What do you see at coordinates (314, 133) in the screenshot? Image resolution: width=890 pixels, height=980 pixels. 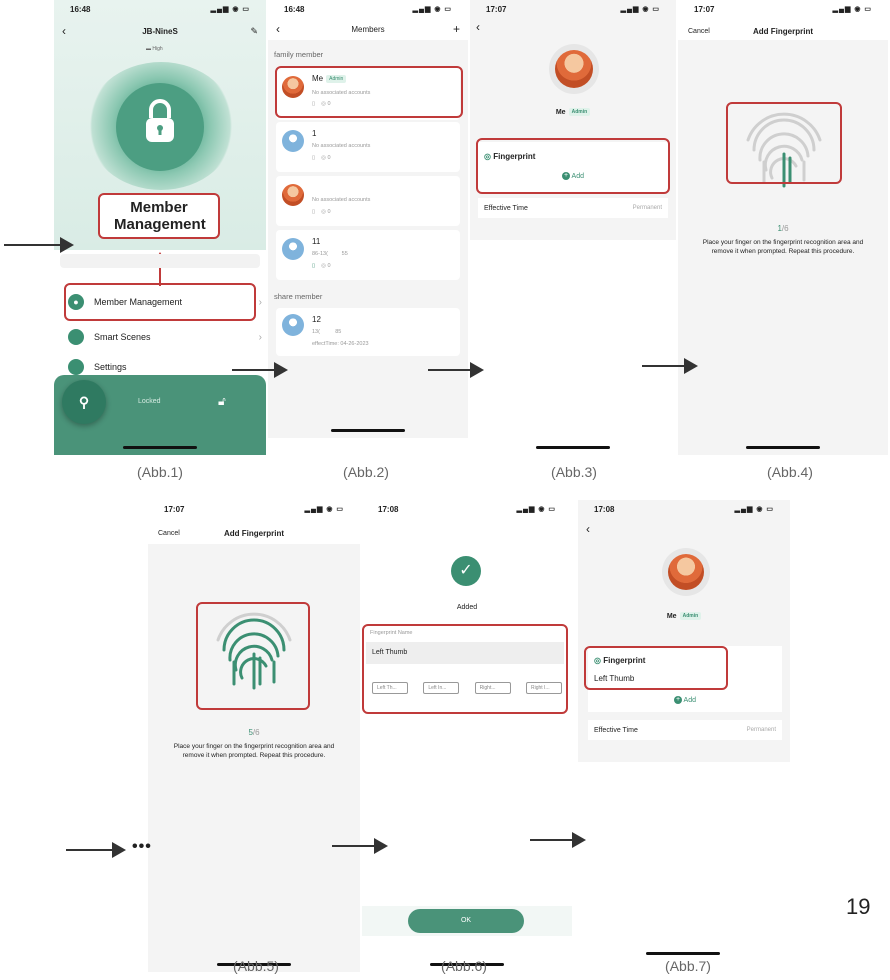 I see `member-name: 1` at bounding box center [314, 133].